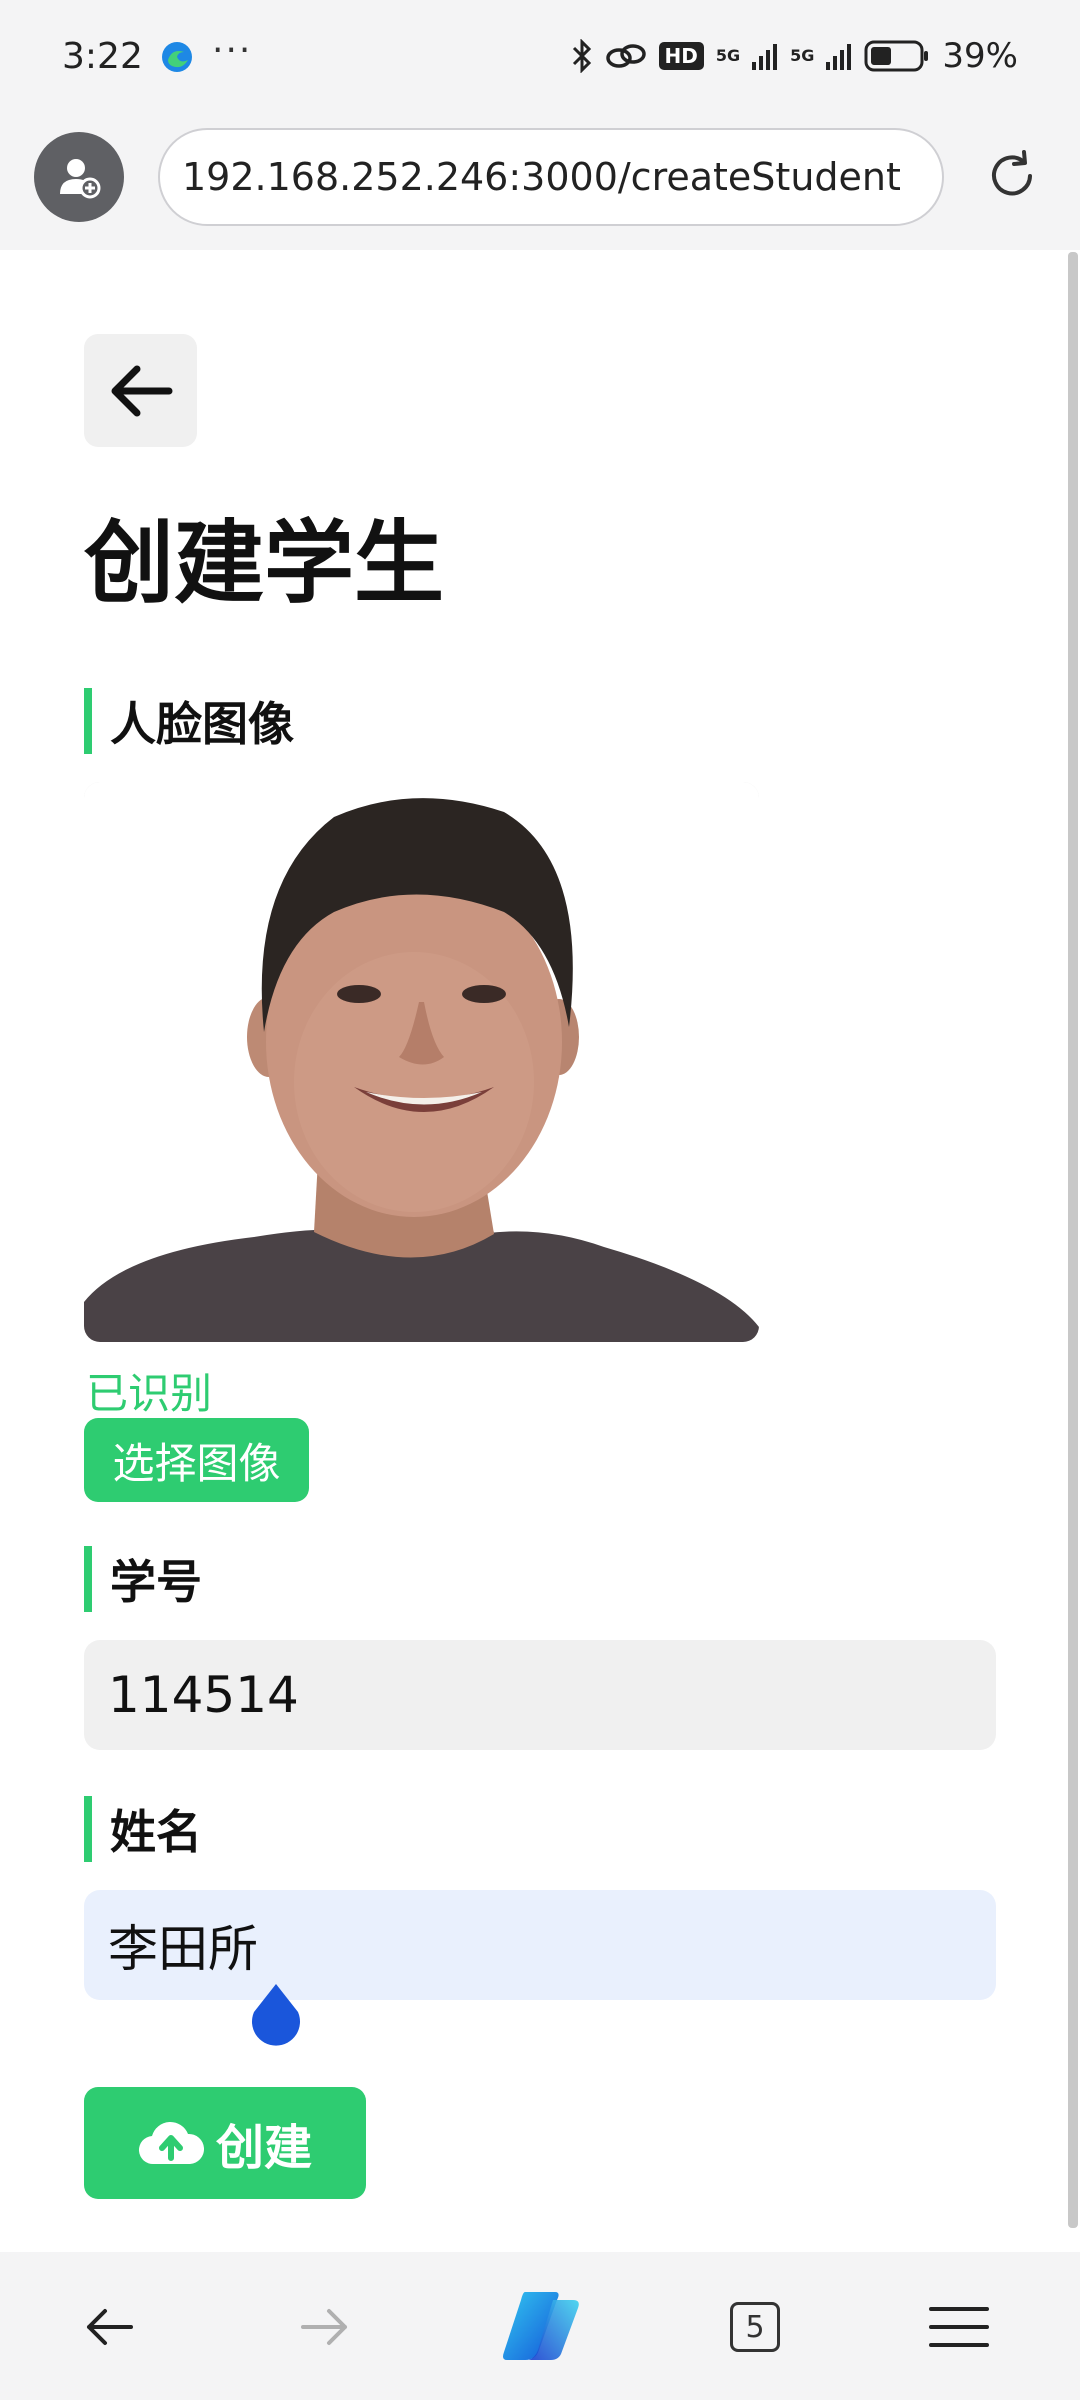  I want to click on browser-address-area: 192.168.252.246:3000/createStudent, so click(540, 184).